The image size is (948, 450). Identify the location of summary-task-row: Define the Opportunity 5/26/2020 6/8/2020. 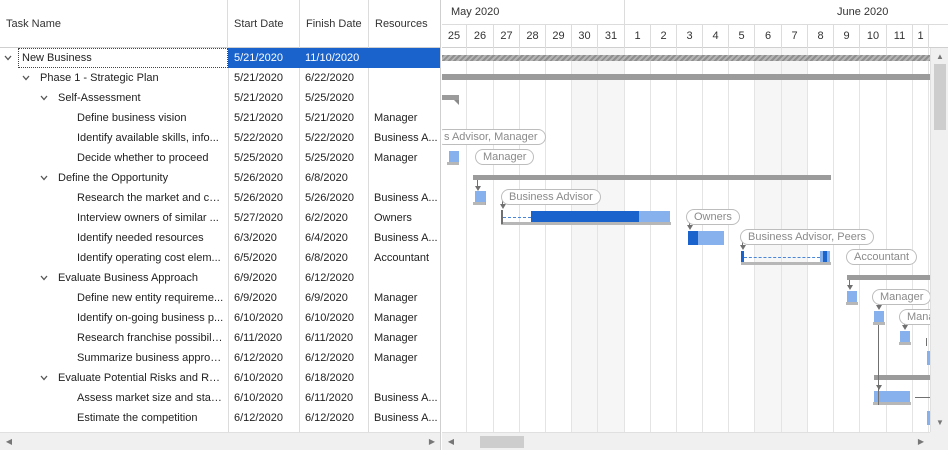
(220, 178).